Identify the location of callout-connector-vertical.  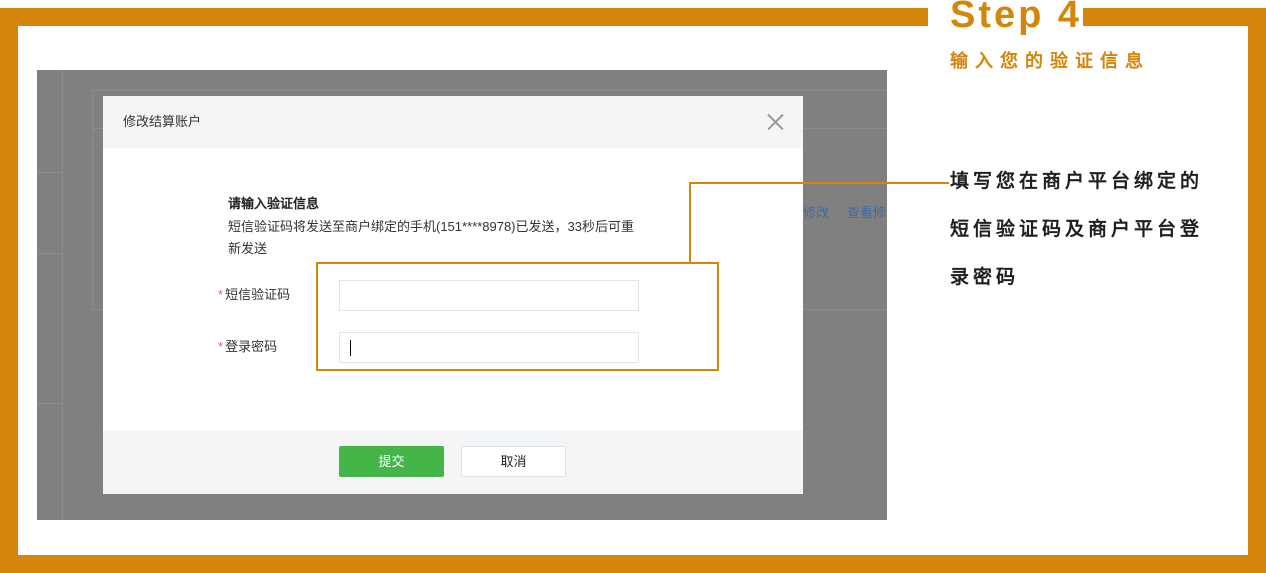
(690, 222).